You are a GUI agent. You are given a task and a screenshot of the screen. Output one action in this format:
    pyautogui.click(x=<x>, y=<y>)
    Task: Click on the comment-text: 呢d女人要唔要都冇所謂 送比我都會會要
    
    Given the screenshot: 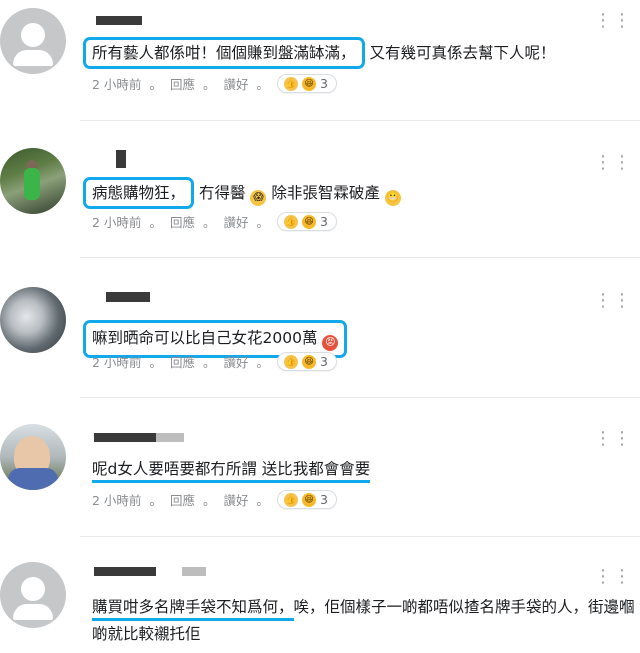 What is the action you would take?
    pyautogui.click(x=231, y=470)
    